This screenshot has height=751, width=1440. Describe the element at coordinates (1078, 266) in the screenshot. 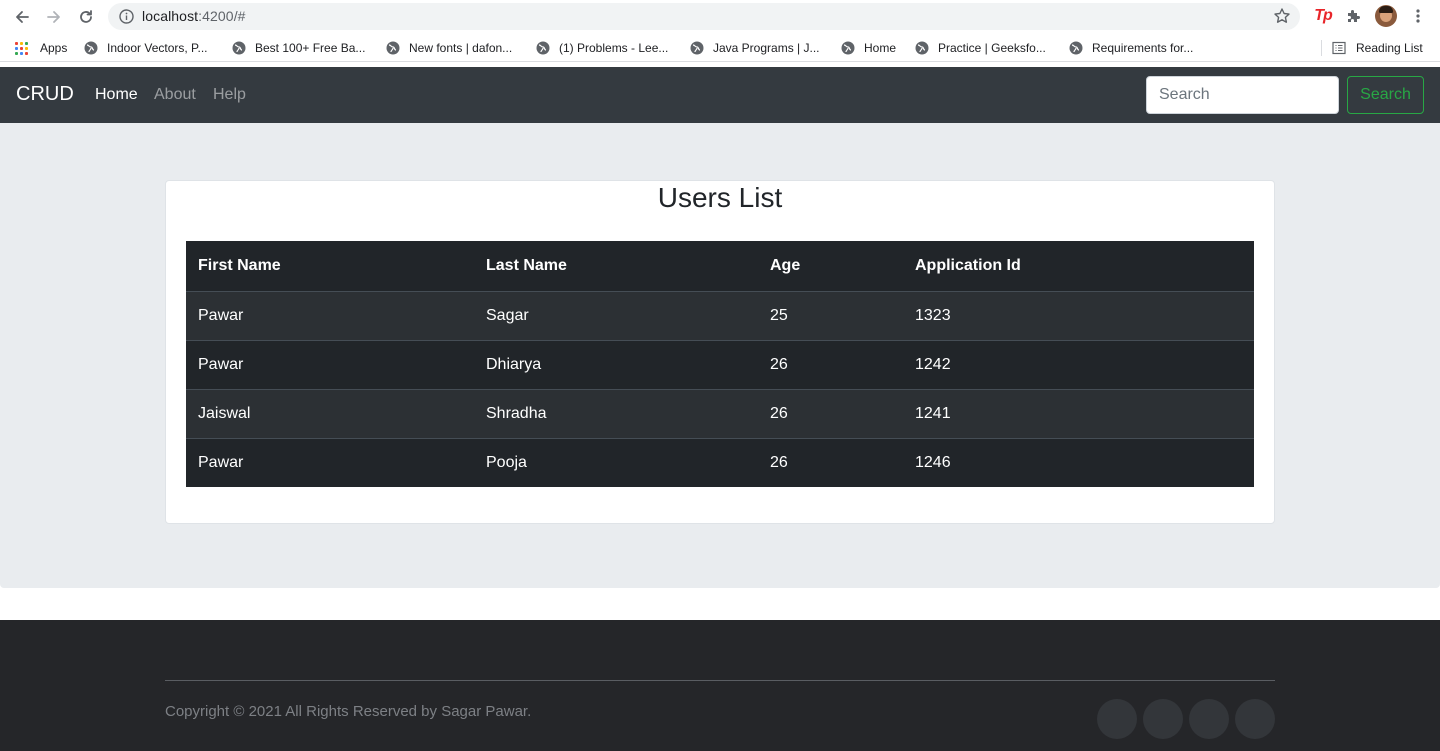

I see `column-header-application-id: Application Id` at that location.